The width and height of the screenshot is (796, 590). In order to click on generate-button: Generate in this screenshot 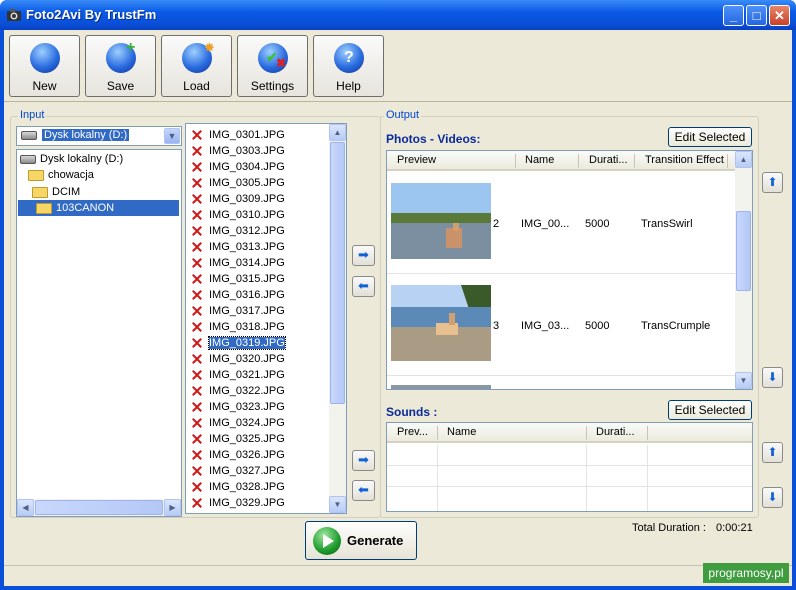, I will do `click(361, 540)`.